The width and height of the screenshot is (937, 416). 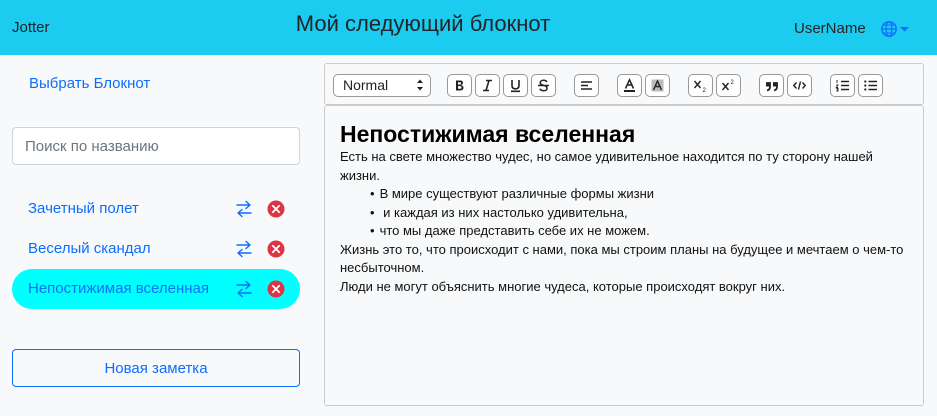 I want to click on background-color-icon, so click(x=657, y=85).